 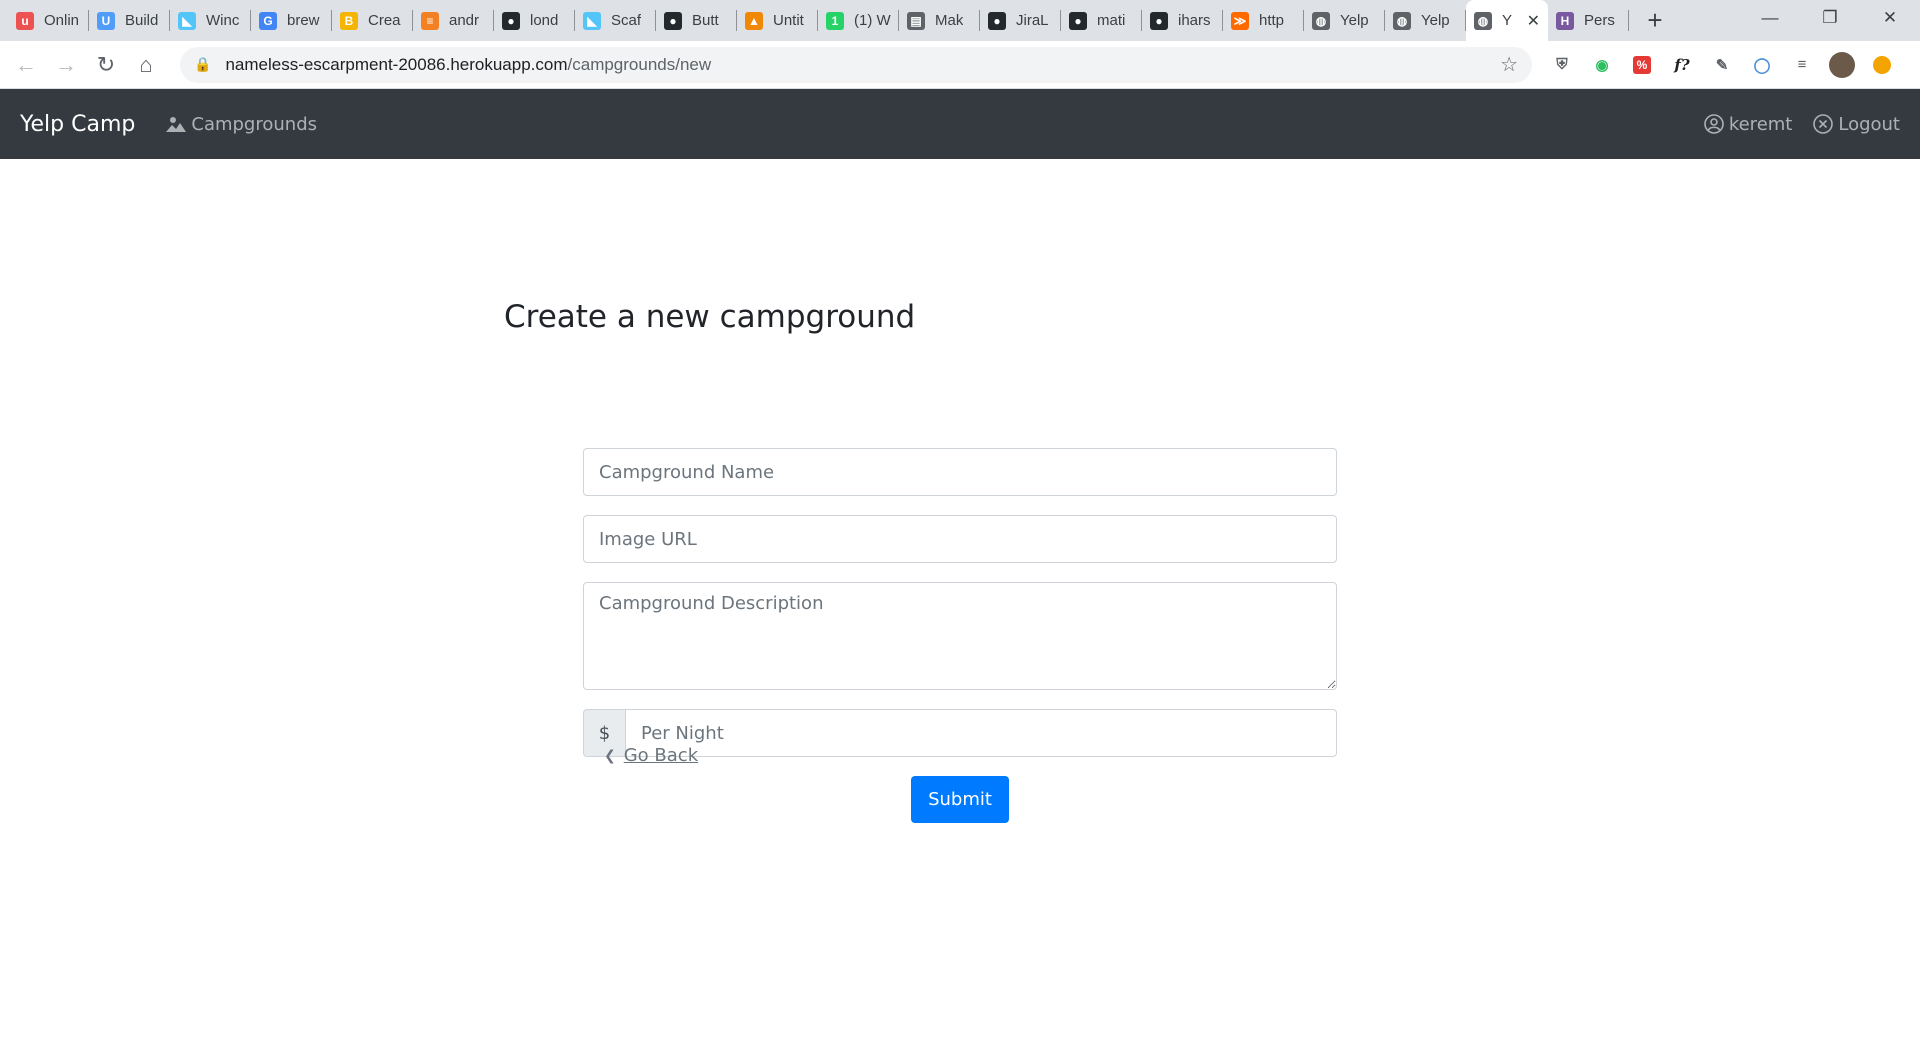 What do you see at coordinates (254, 124) in the screenshot?
I see `campgrounds-label: Campgrounds` at bounding box center [254, 124].